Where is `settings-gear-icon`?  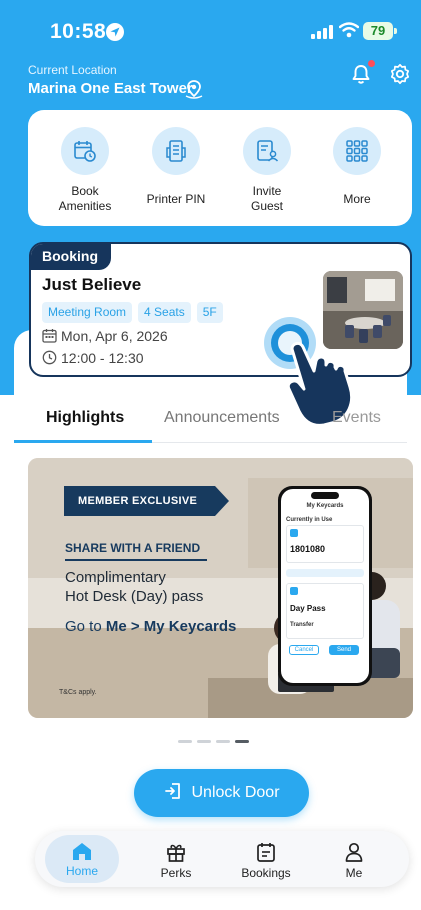
settings-gear-icon is located at coordinates (400, 74).